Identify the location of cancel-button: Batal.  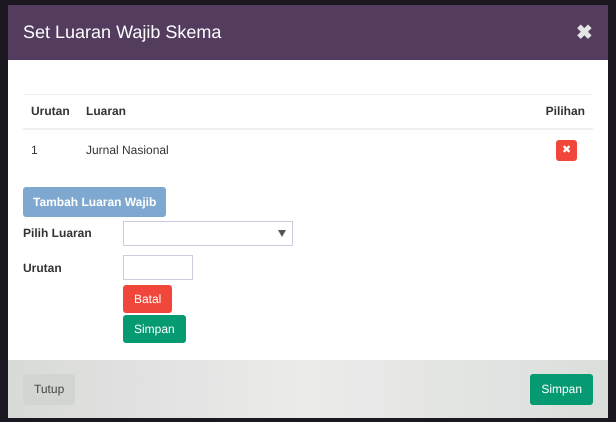
(147, 298).